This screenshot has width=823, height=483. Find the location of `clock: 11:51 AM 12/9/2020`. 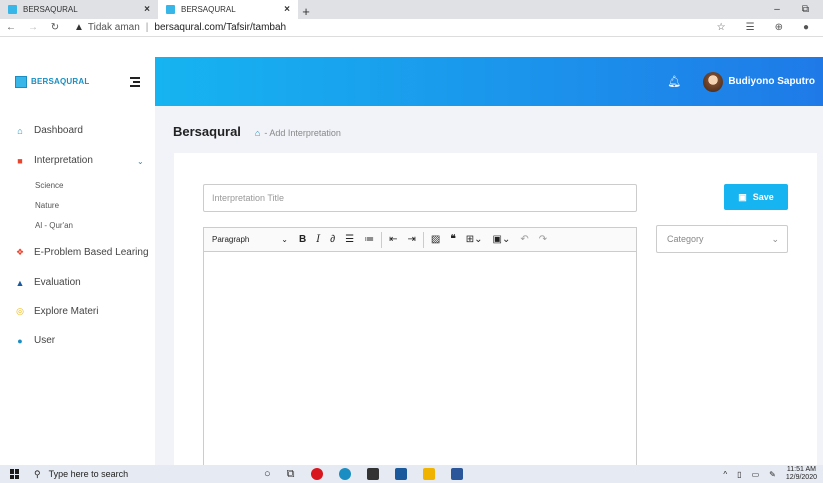

clock: 11:51 AM 12/9/2020 is located at coordinates (801, 474).